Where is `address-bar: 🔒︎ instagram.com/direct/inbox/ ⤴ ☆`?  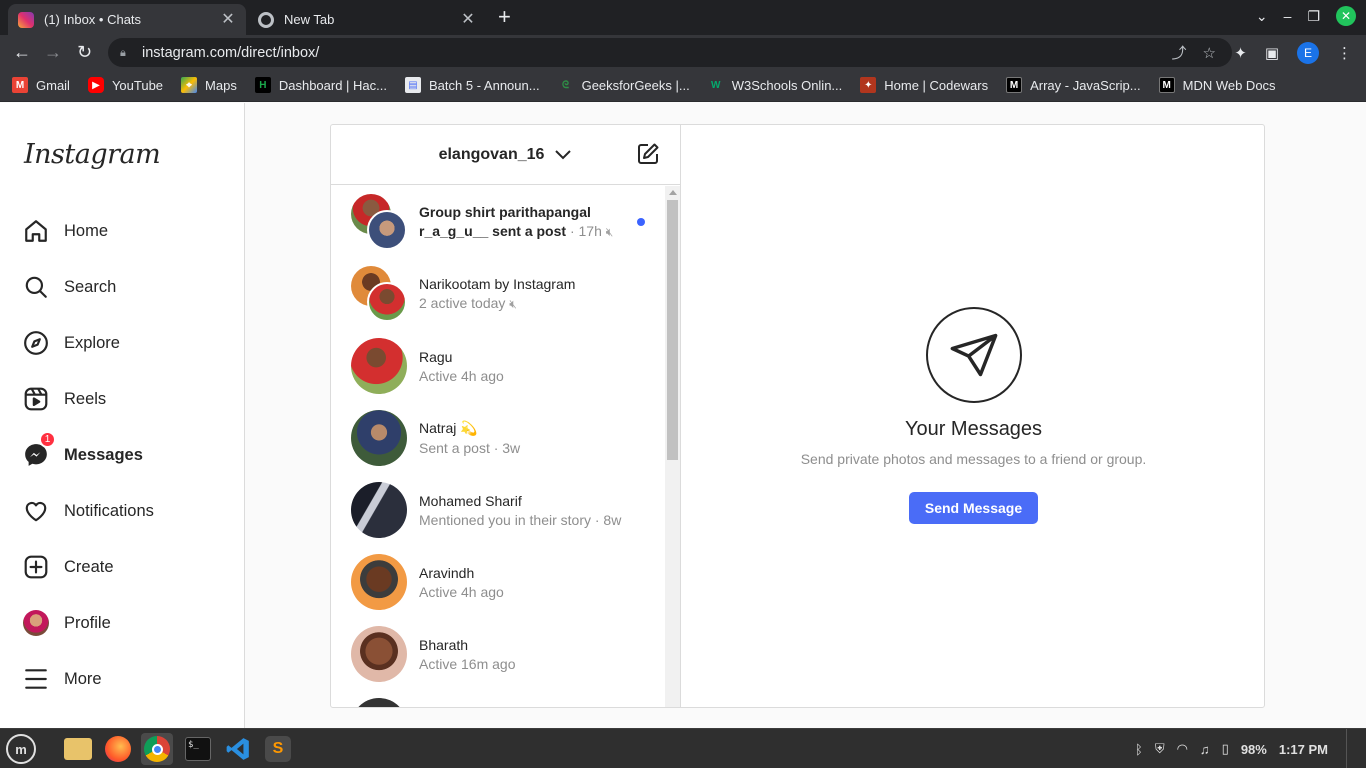
address-bar: 🔒︎ instagram.com/direct/inbox/ ⤴ ☆ is located at coordinates (670, 52).